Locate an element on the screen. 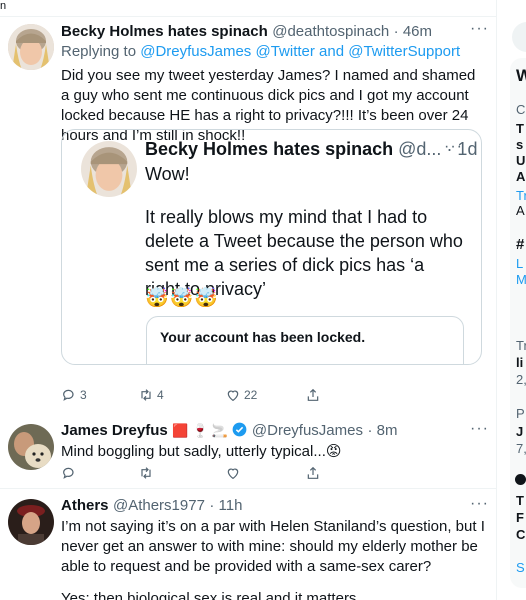 The width and height of the screenshot is (526, 600). tweet-actions is located at coordinates (191, 473).